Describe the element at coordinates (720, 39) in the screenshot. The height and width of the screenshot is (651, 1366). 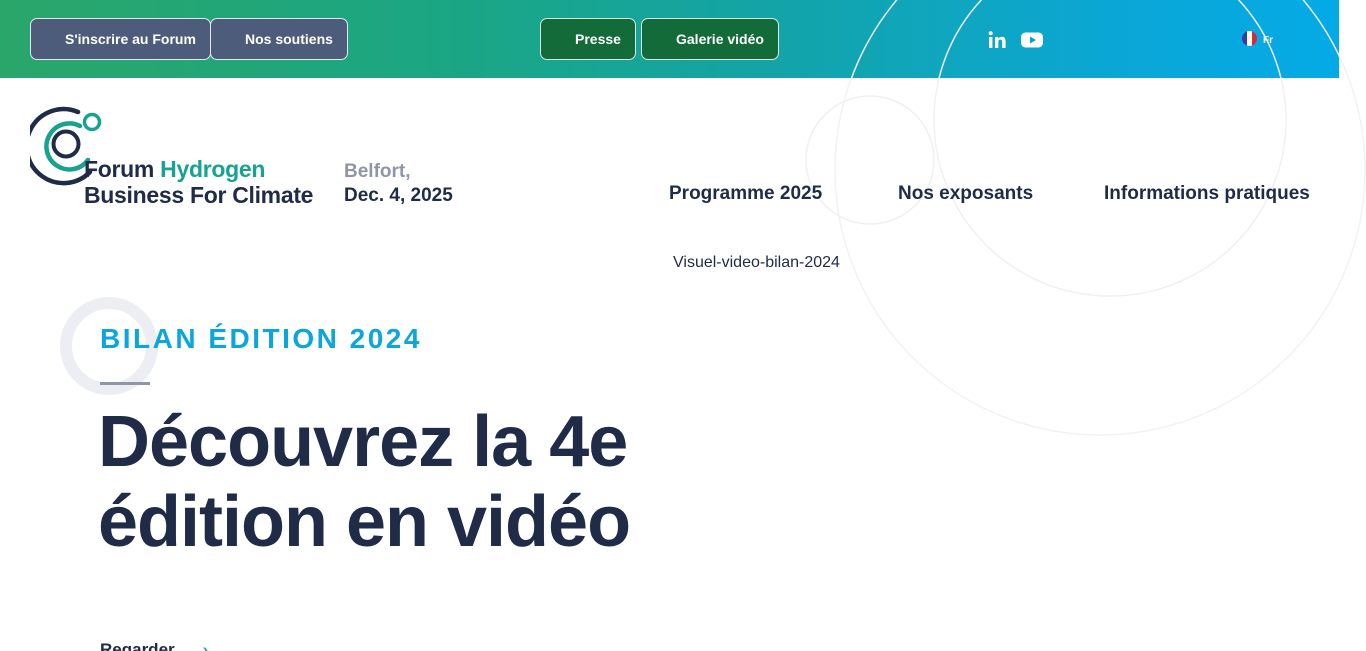
I see `video-gallery-label: Galerie vidéo` at that location.